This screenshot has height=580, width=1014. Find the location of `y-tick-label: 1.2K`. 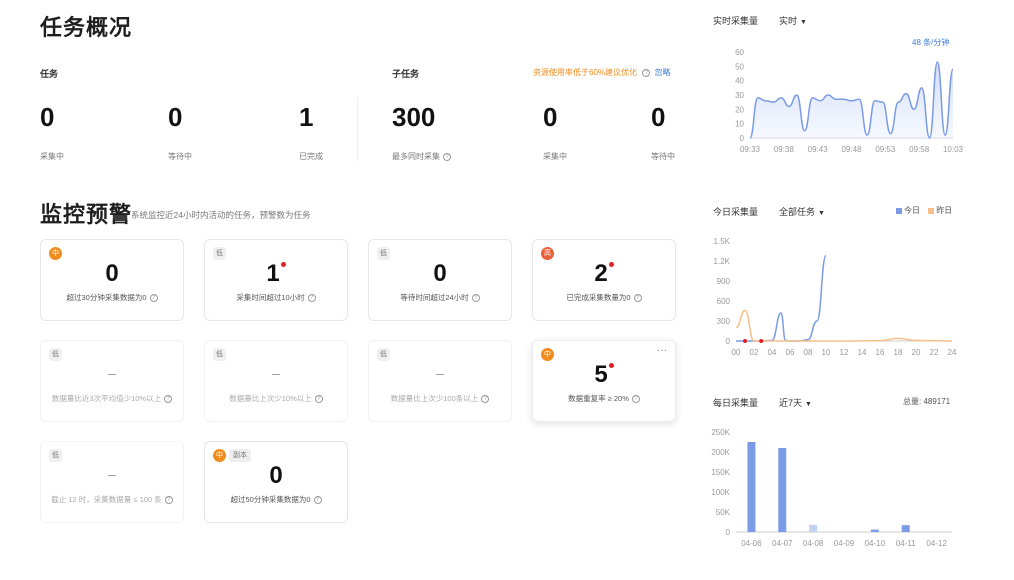

y-tick-label: 1.2K is located at coordinates (722, 261).